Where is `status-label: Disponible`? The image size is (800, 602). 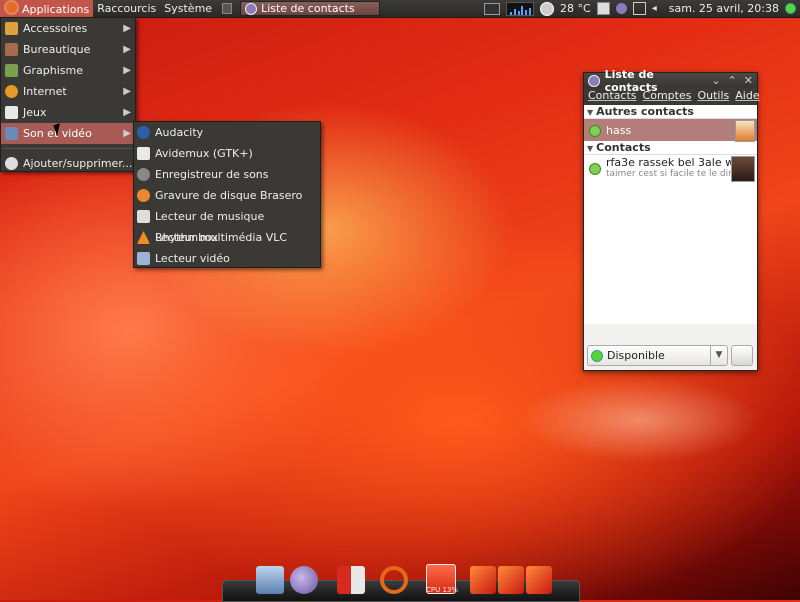
status-label: Disponible is located at coordinates (636, 355).